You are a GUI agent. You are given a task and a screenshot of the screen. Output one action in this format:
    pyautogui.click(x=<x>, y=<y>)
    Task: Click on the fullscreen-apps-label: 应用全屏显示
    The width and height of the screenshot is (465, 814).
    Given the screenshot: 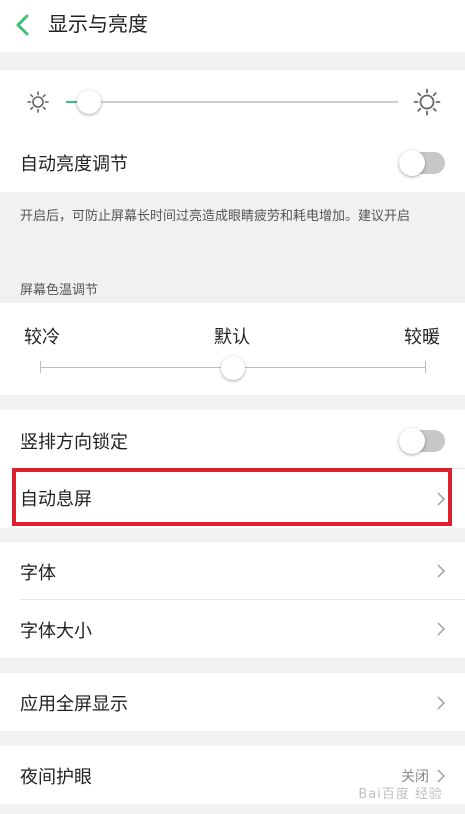 What is the action you would take?
    pyautogui.click(x=74, y=704)
    